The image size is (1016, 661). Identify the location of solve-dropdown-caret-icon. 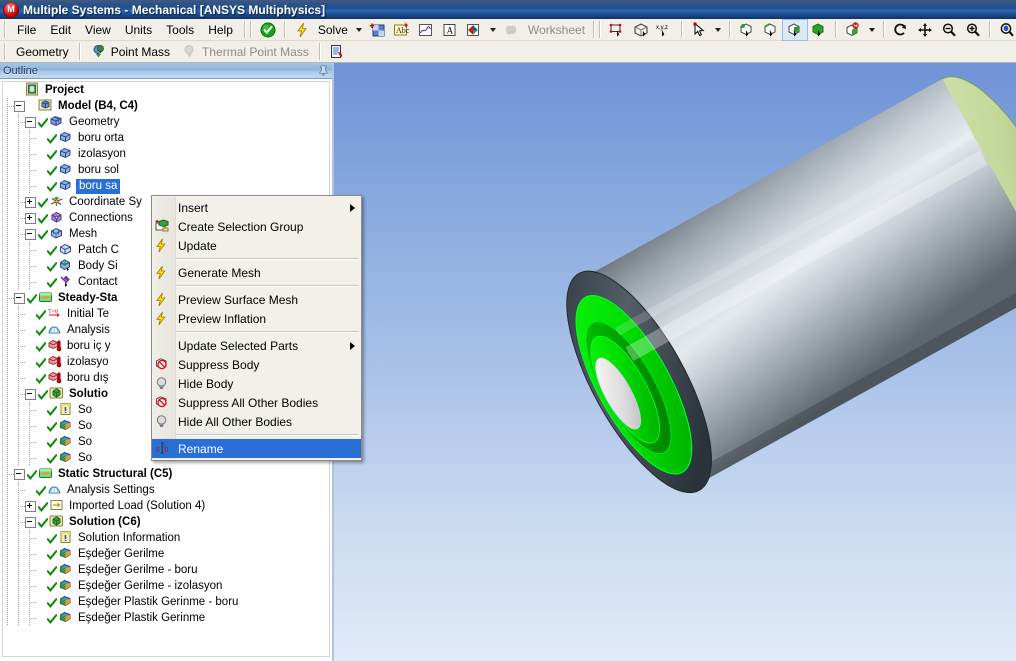
(358, 29).